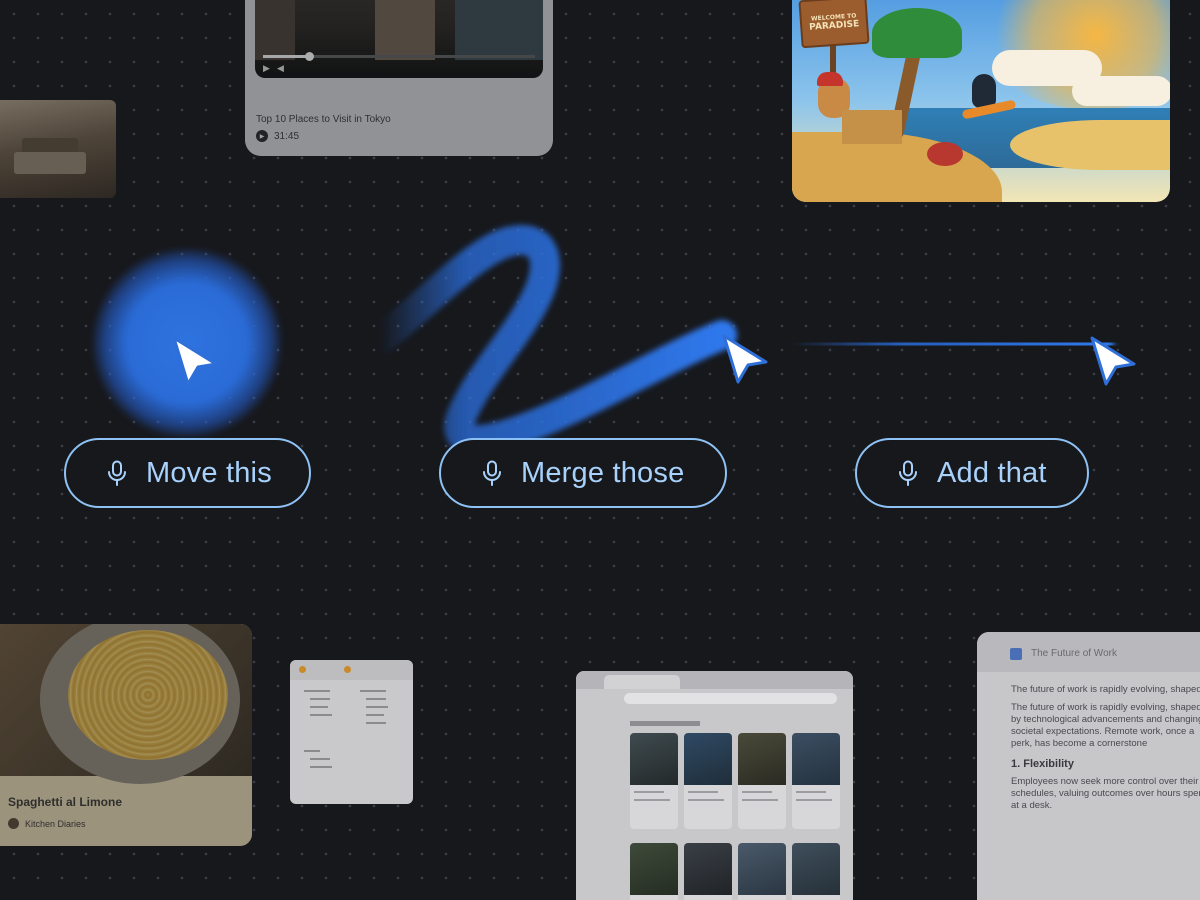 The height and width of the screenshot is (900, 1200). I want to click on voice-command-add-that: Add that, so click(972, 473).